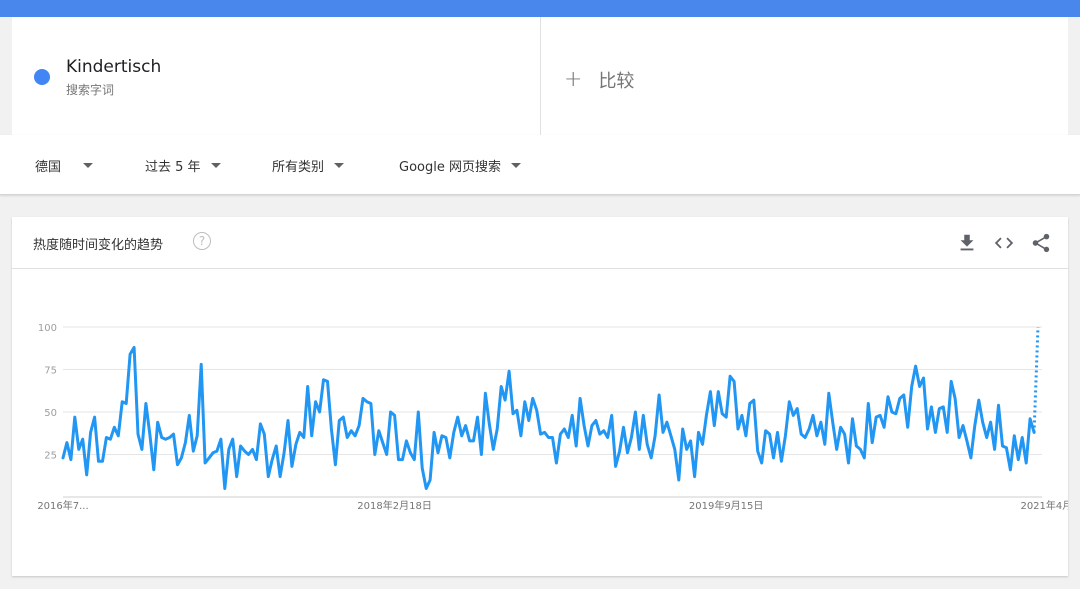 This screenshot has width=1080, height=589. I want to click on filter-bar: 德国 过去 5 年 所有类别 Google 网页搜索, so click(540, 165).